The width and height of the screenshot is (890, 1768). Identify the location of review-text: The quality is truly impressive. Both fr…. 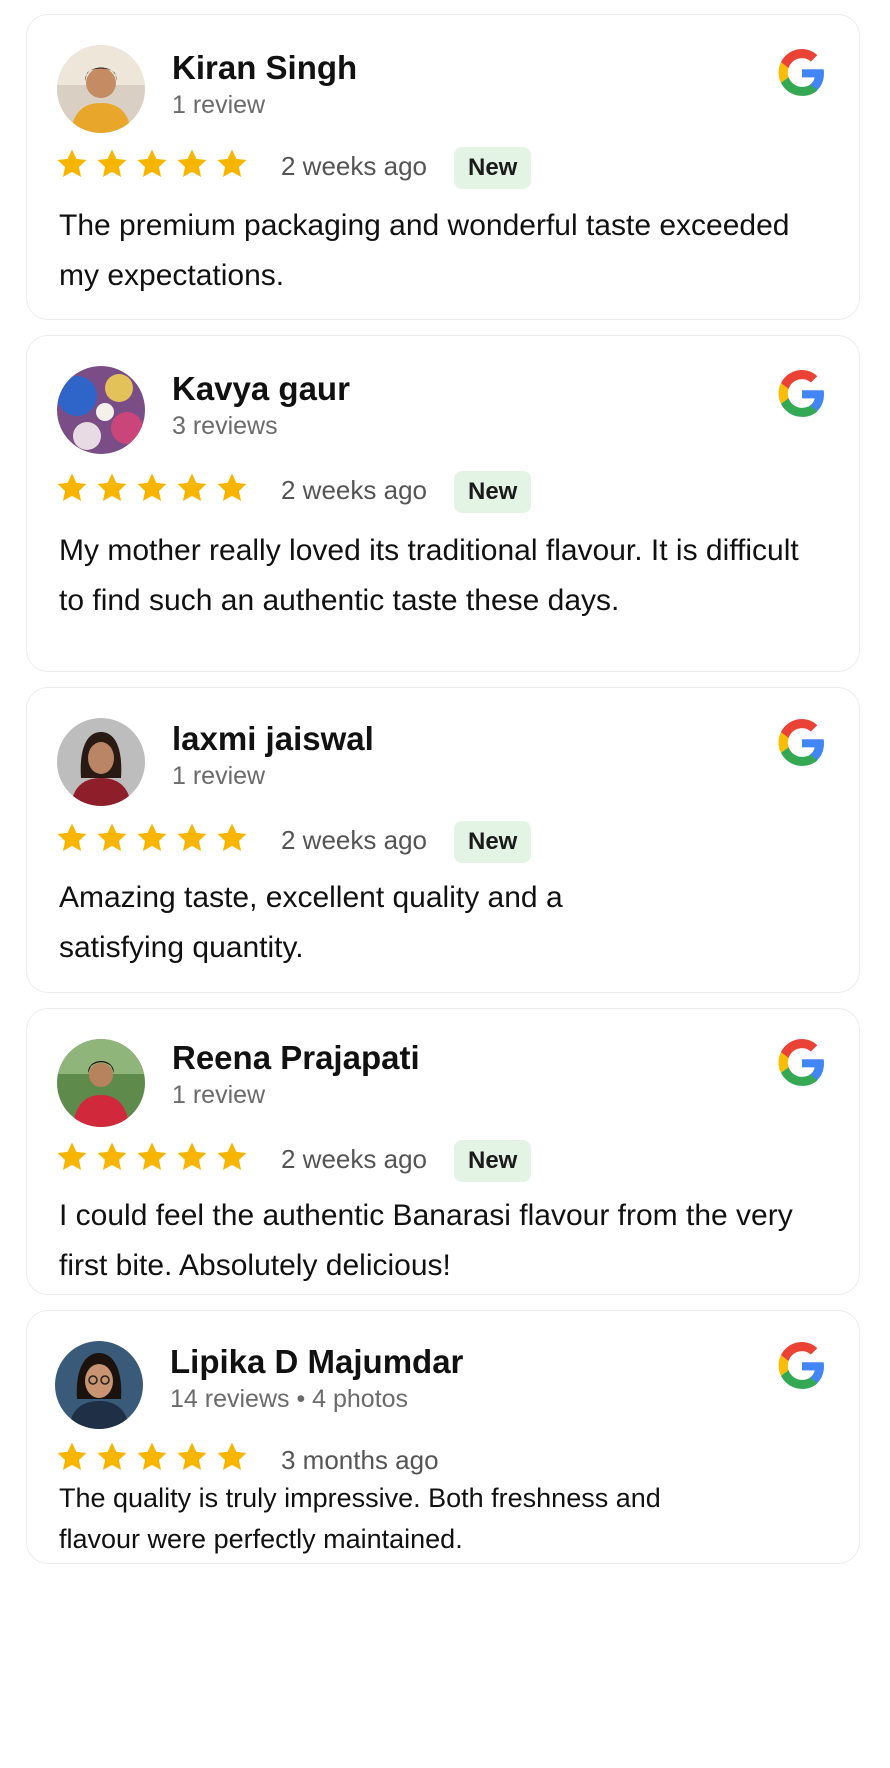
(360, 1518).